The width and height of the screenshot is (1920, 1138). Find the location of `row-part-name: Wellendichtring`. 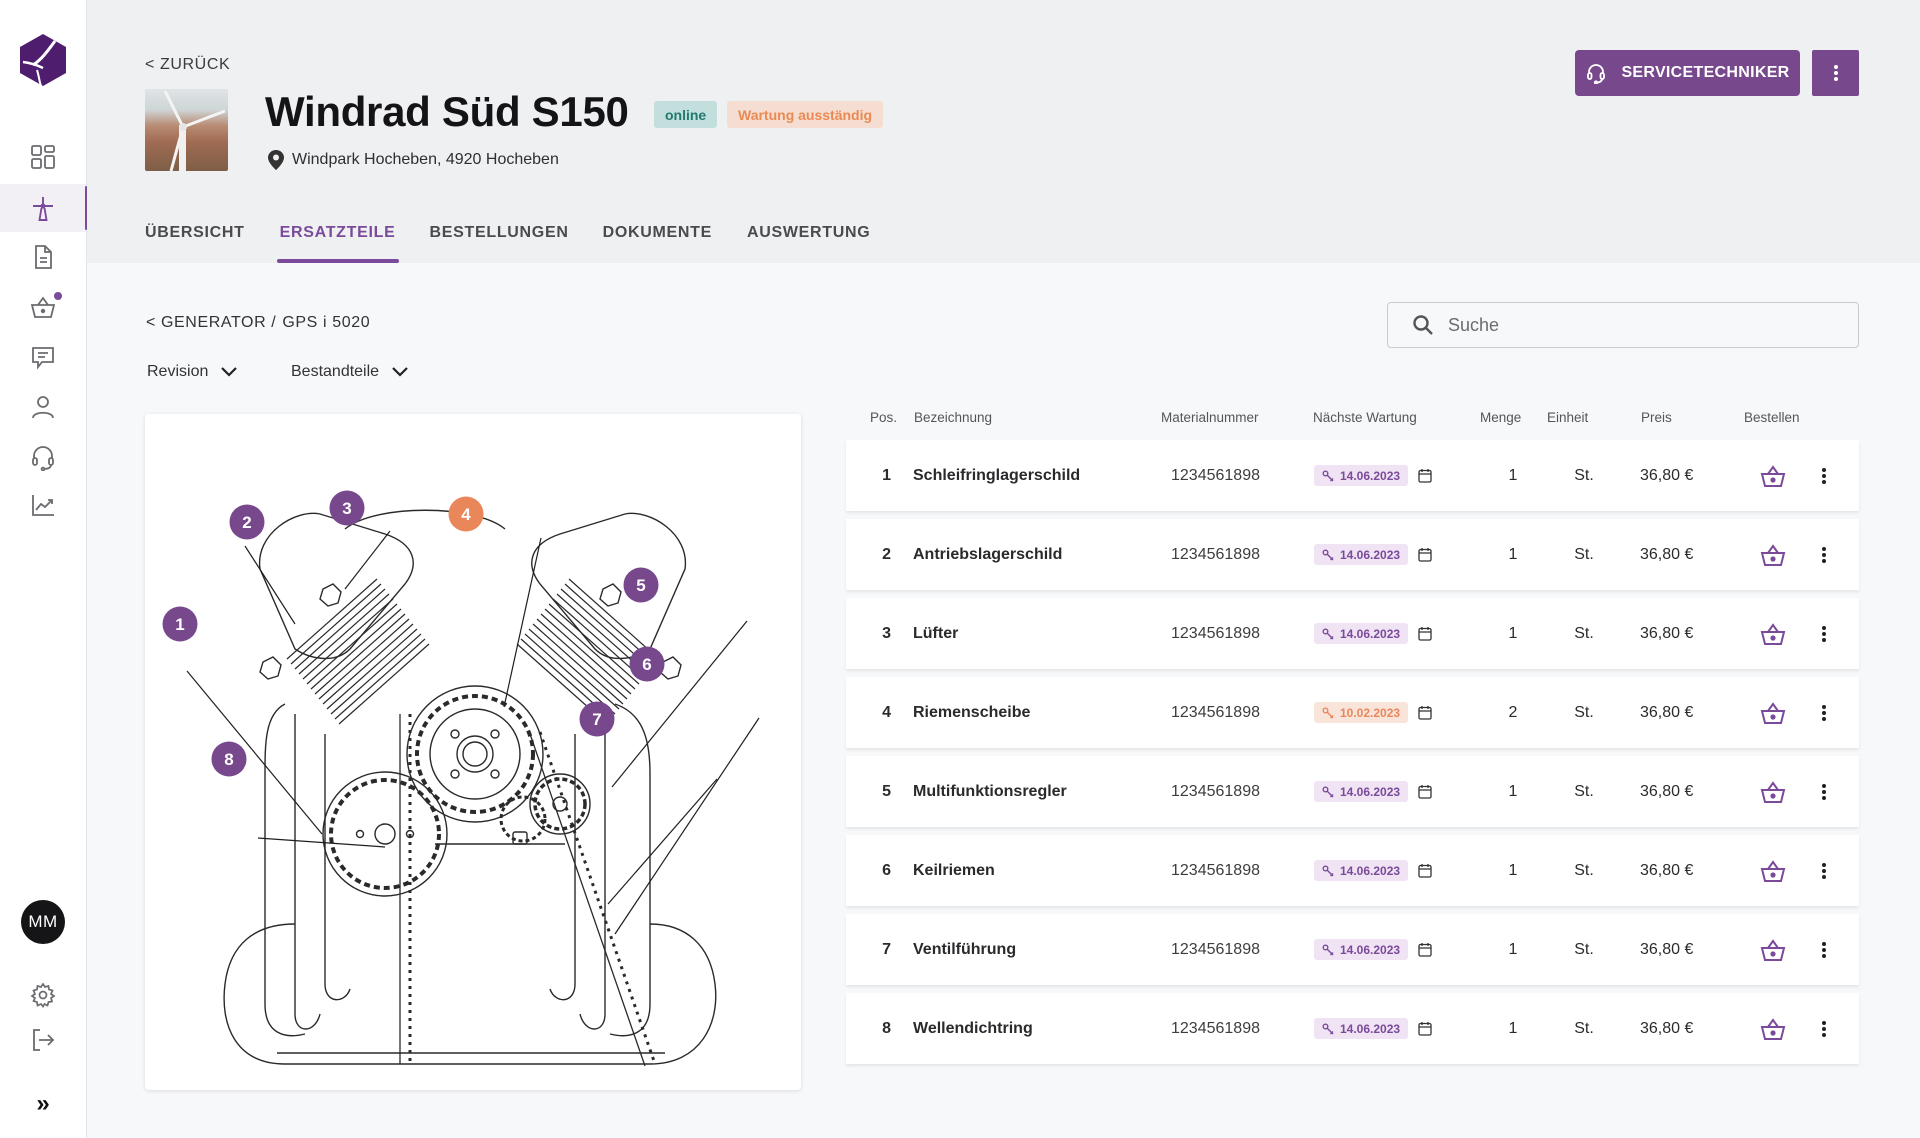

row-part-name: Wellendichtring is located at coordinates (973, 1028).